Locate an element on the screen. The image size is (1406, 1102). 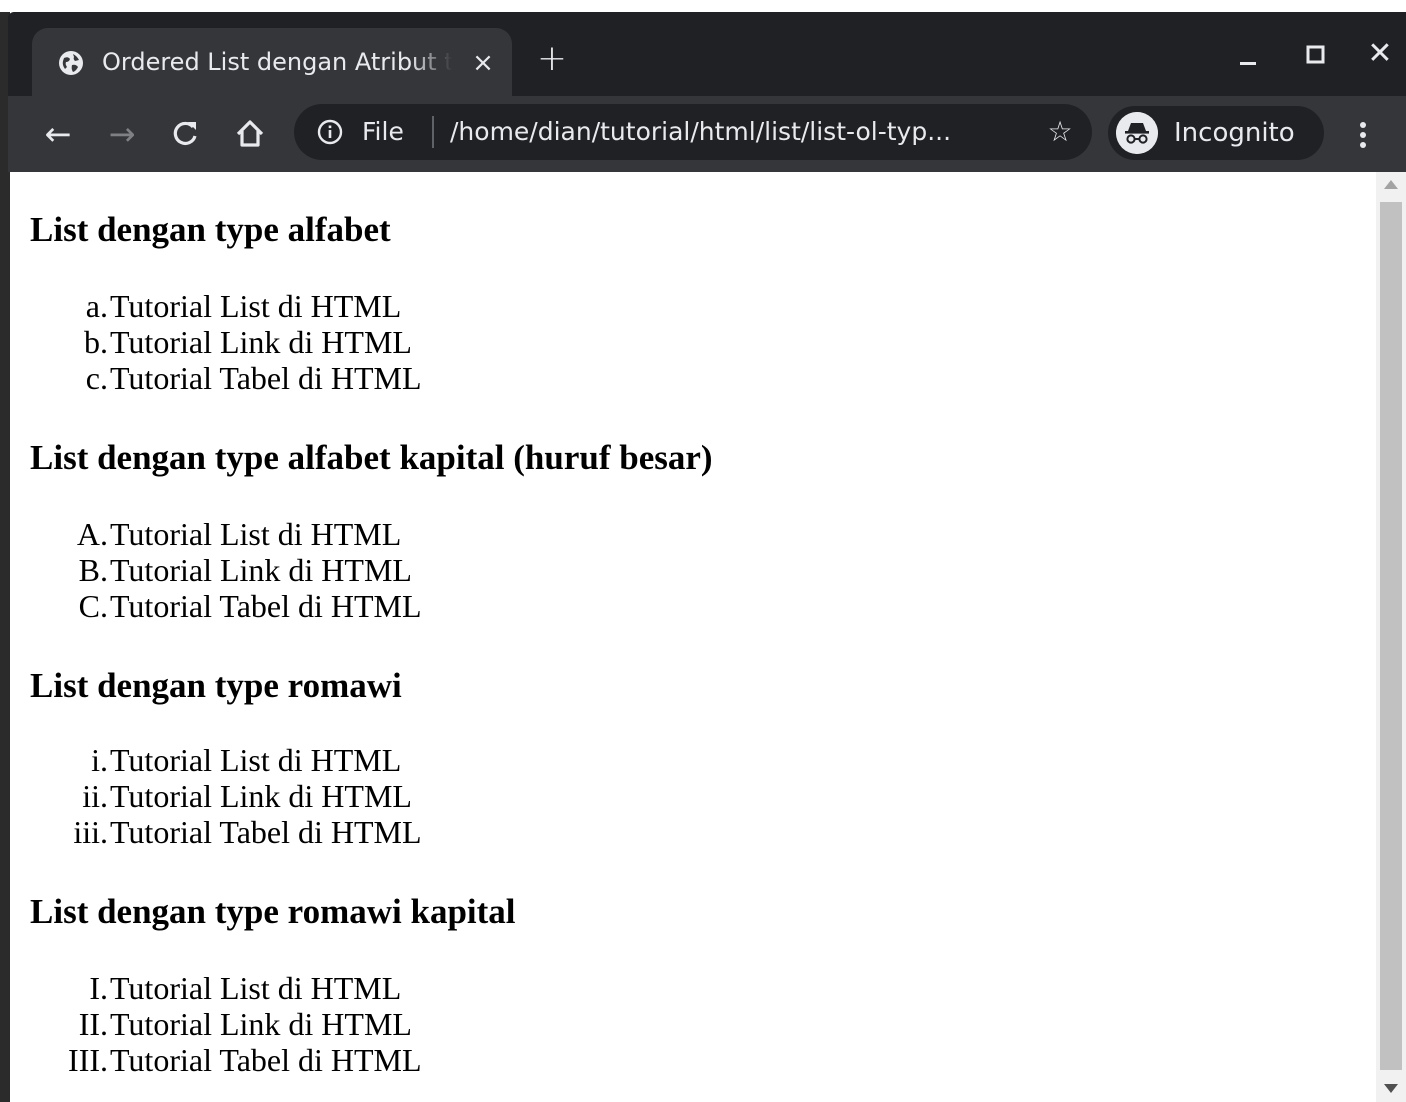
home-button is located at coordinates (250, 134).